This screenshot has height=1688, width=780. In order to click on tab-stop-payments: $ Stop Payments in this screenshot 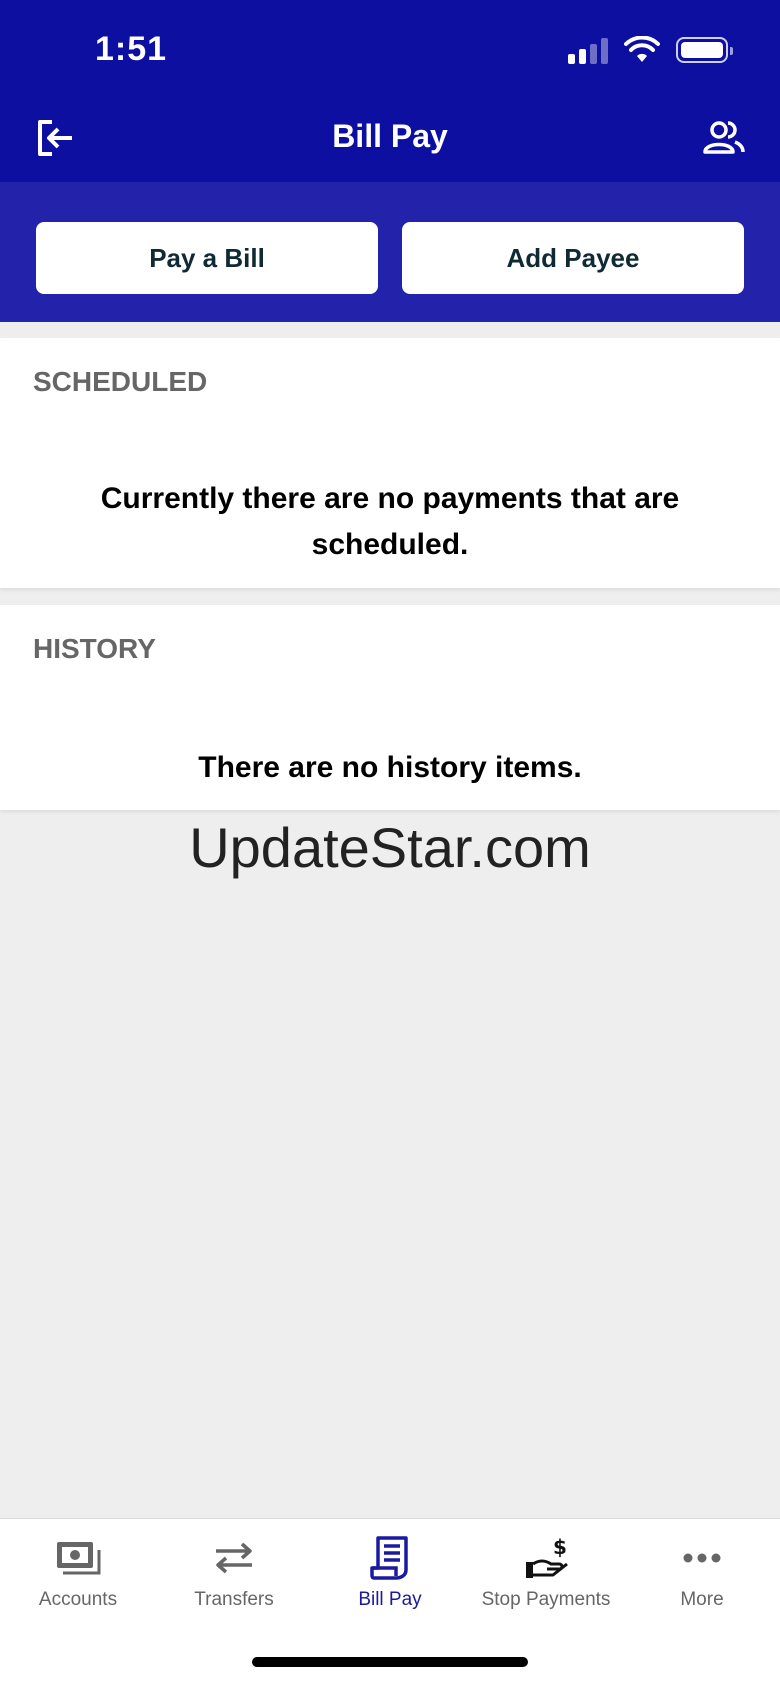, I will do `click(546, 1569)`.